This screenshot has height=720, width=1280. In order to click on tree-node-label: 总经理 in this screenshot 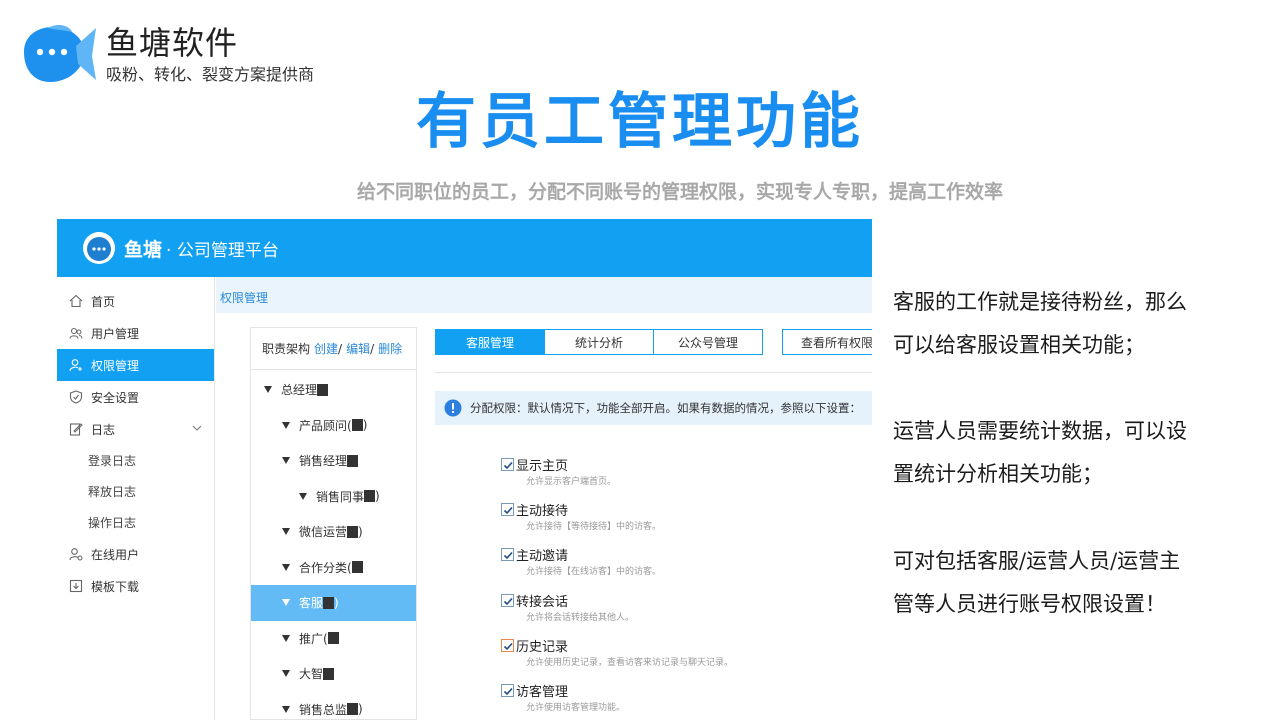, I will do `click(299, 390)`.